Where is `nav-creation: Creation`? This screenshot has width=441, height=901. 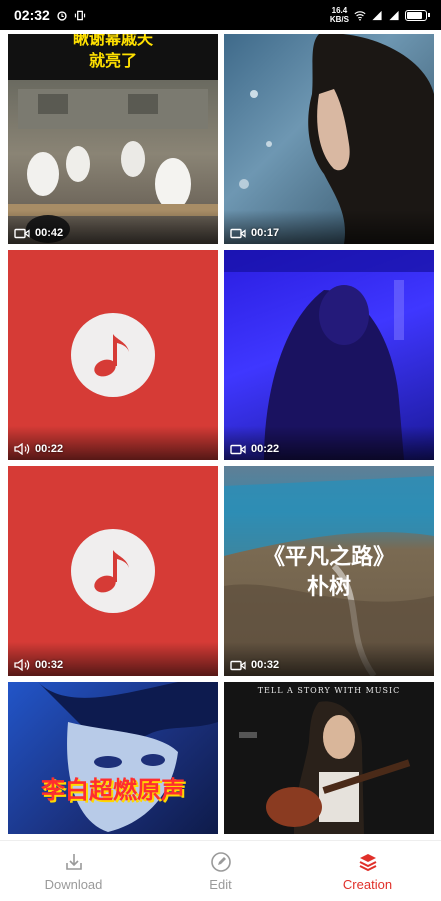
nav-creation: Creation is located at coordinates (367, 871).